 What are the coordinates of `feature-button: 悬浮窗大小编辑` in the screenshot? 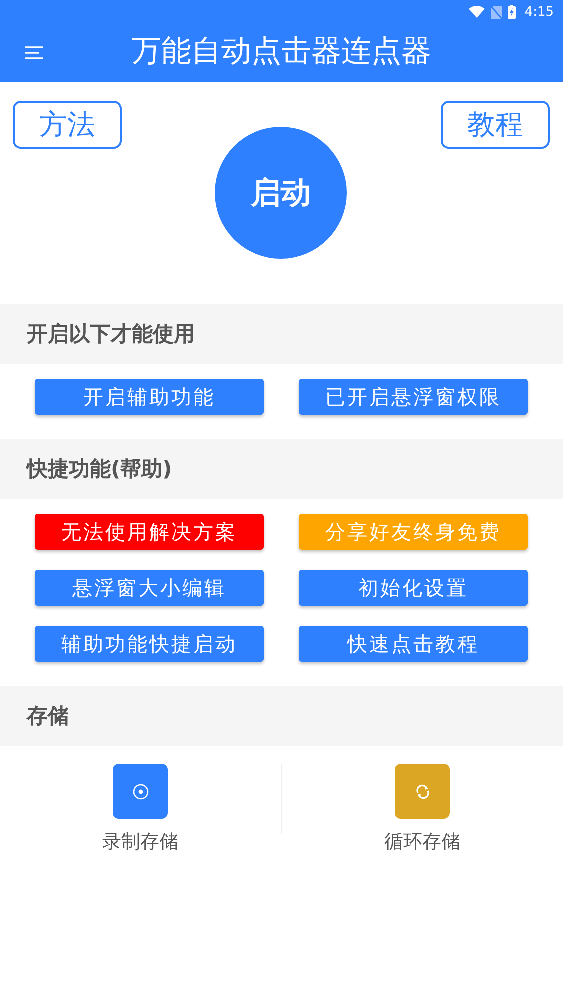 It's located at (149, 588).